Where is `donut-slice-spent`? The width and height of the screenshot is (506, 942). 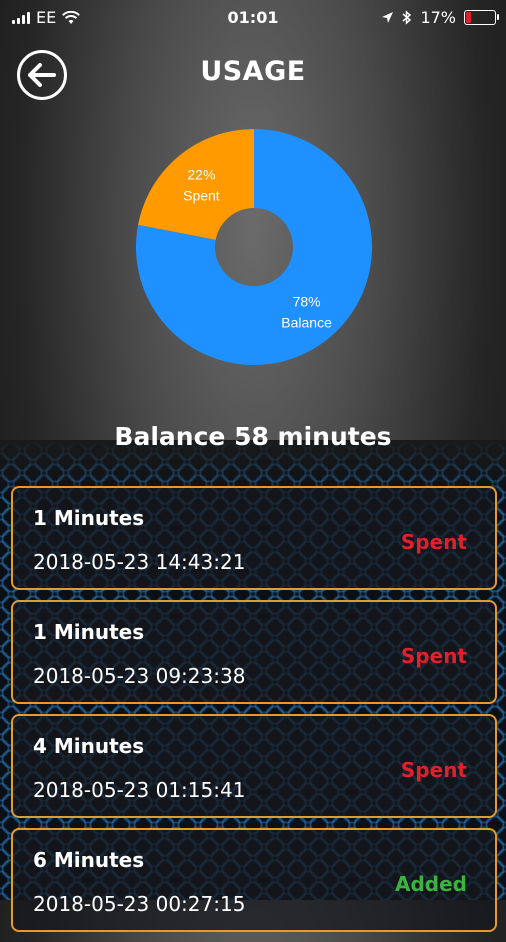
donut-slice-spent is located at coordinates (196, 184).